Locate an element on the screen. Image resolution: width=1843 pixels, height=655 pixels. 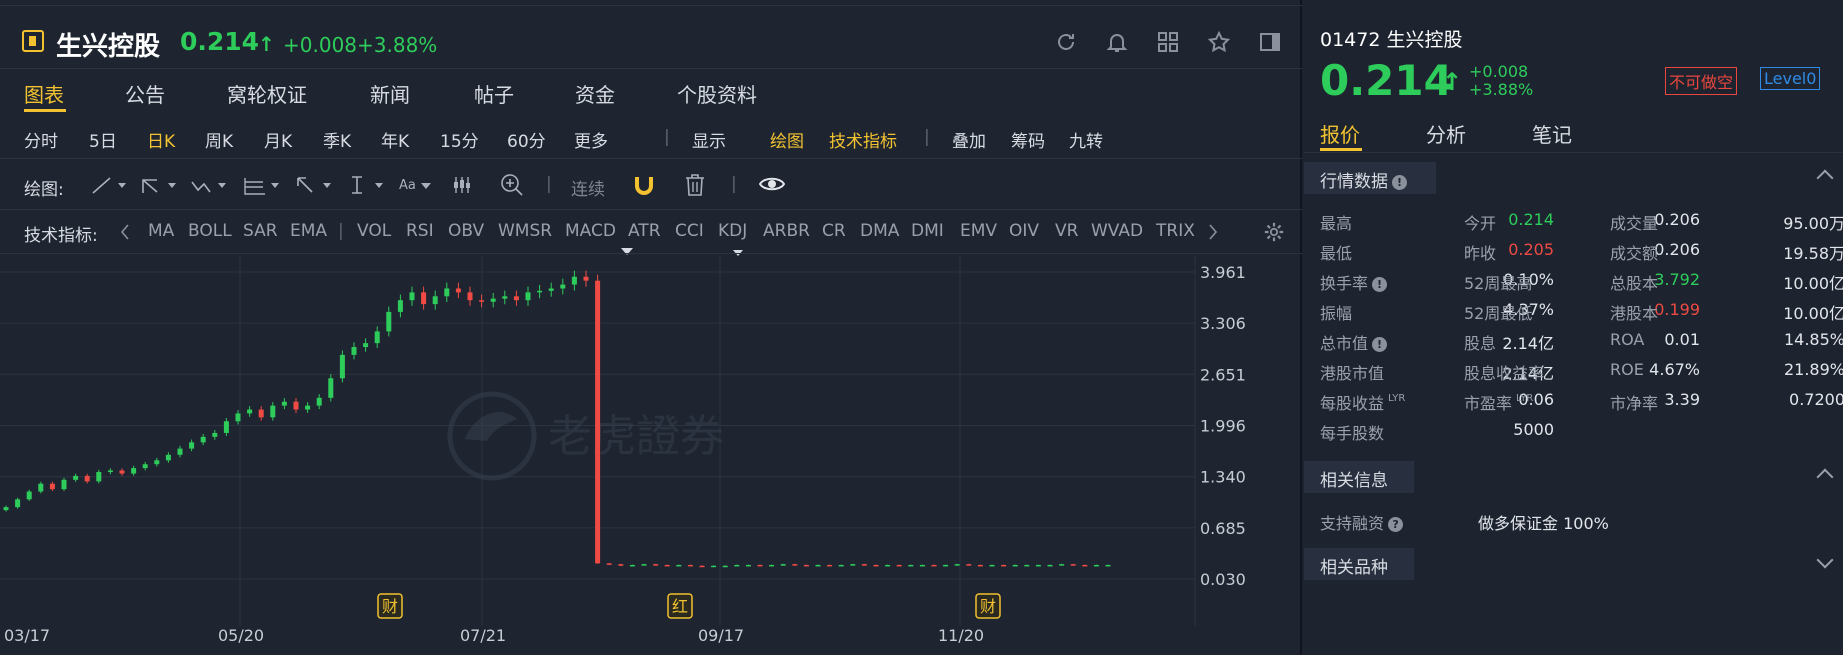
indicator-vr: VR is located at coordinates (1066, 231).